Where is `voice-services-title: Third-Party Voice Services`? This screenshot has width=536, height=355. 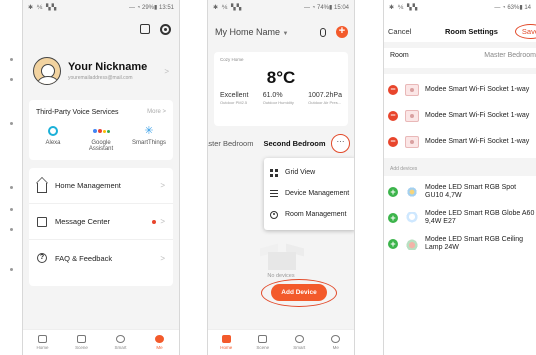
voice-services-title: Third-Party Voice Services is located at coordinates (77, 112).